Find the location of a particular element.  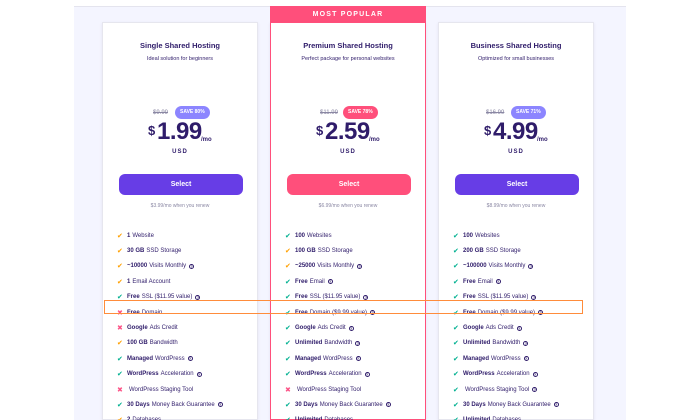

feature-item: ✔ 100 Websites is located at coordinates (338, 235).